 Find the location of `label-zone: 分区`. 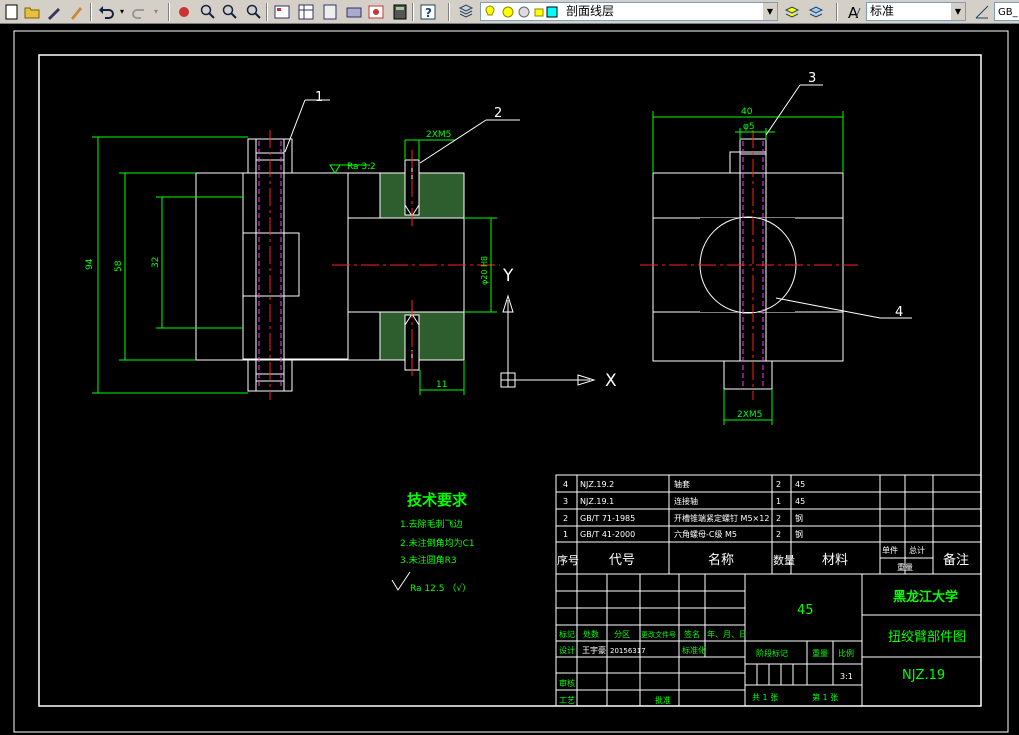

label-zone: 分区 is located at coordinates (622, 634).